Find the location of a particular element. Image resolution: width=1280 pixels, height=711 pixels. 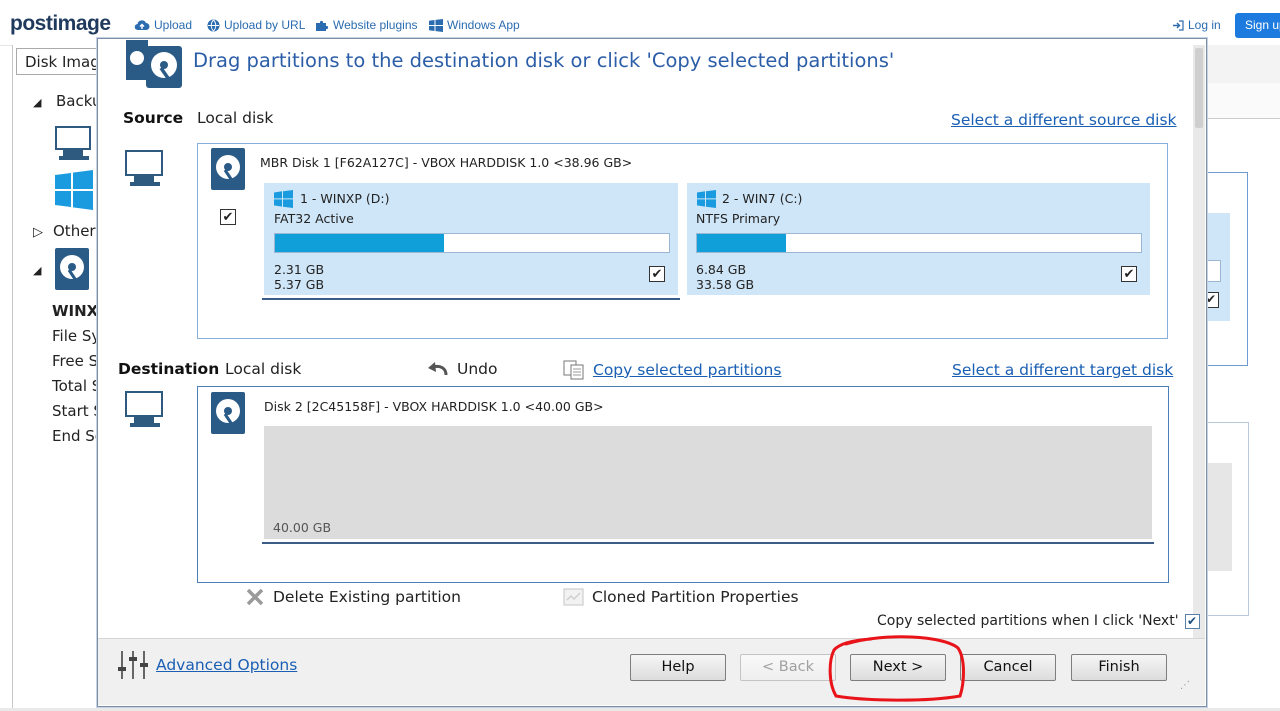

finish-button: Finish is located at coordinates (1119, 667).